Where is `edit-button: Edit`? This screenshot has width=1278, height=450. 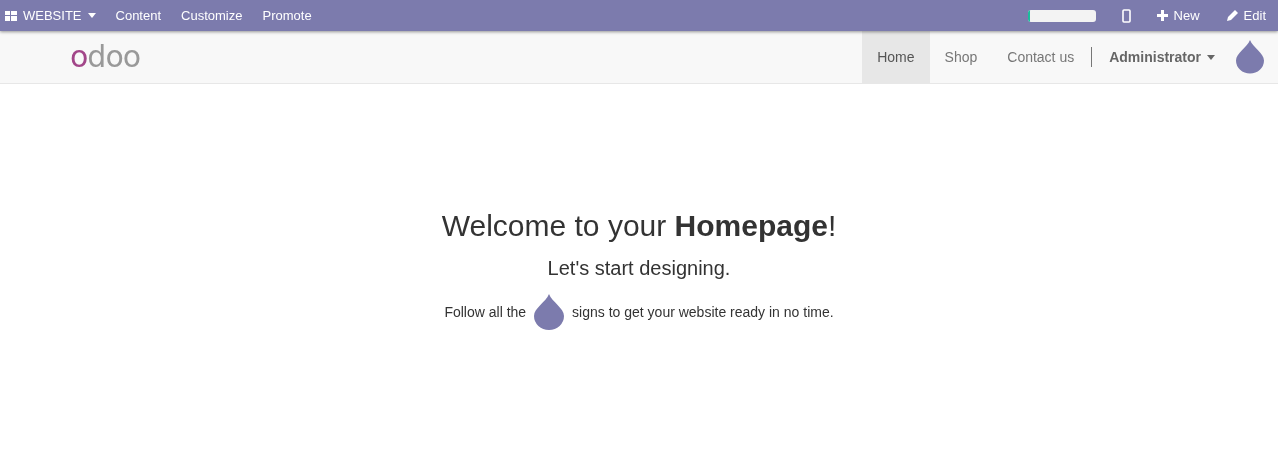
edit-button: Edit is located at coordinates (1245, 15).